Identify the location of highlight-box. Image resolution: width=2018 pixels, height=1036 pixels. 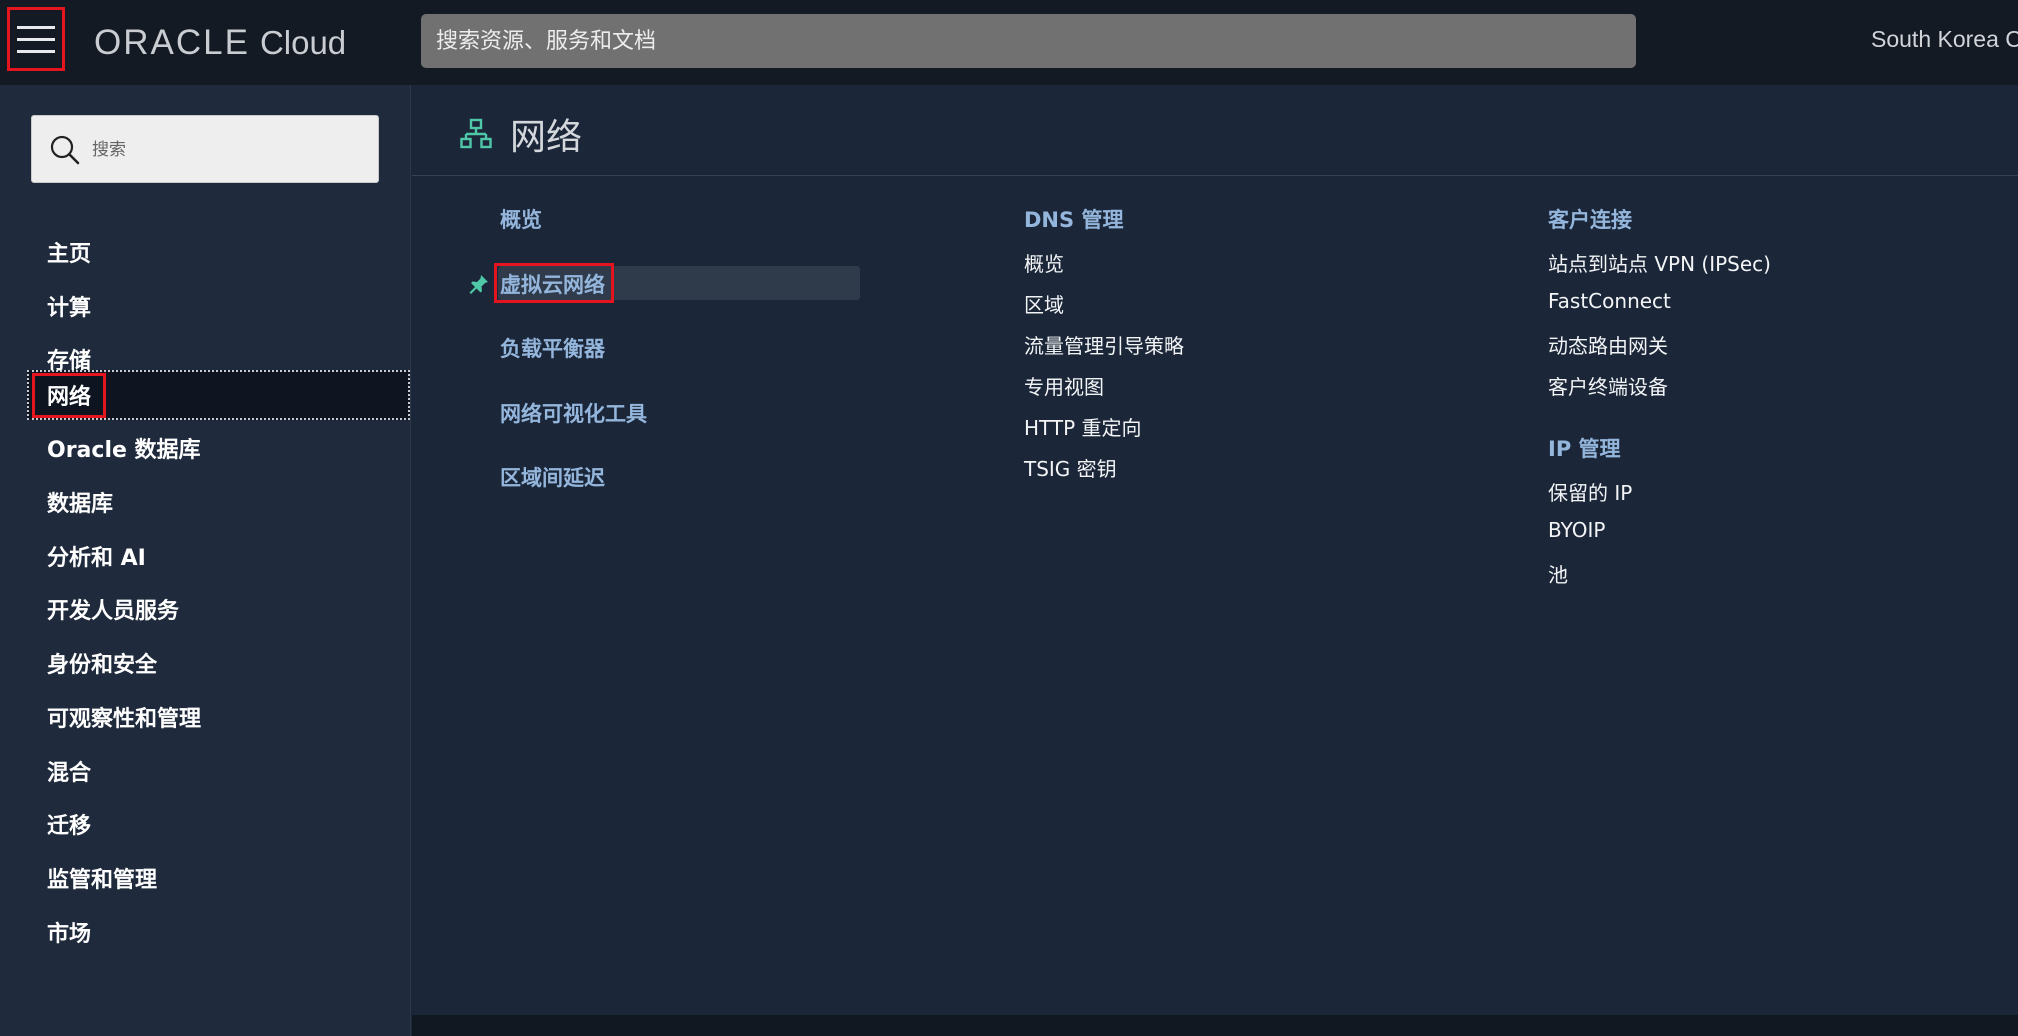
(554, 283).